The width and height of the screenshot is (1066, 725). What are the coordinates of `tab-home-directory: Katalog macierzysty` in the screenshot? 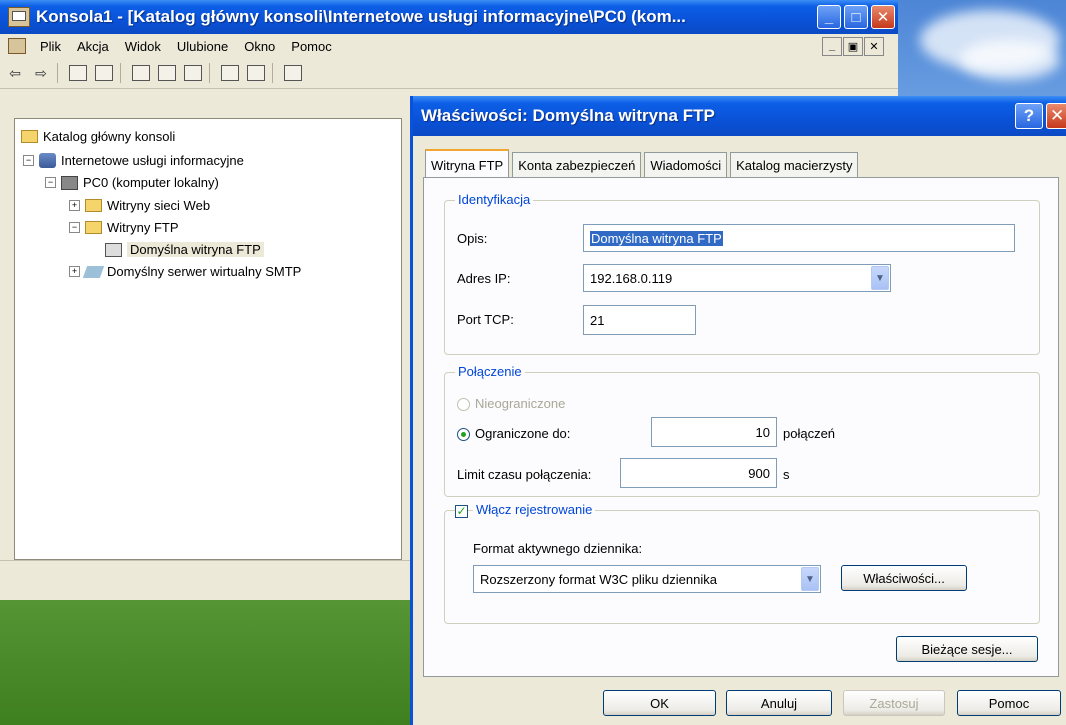 It's located at (794, 165).